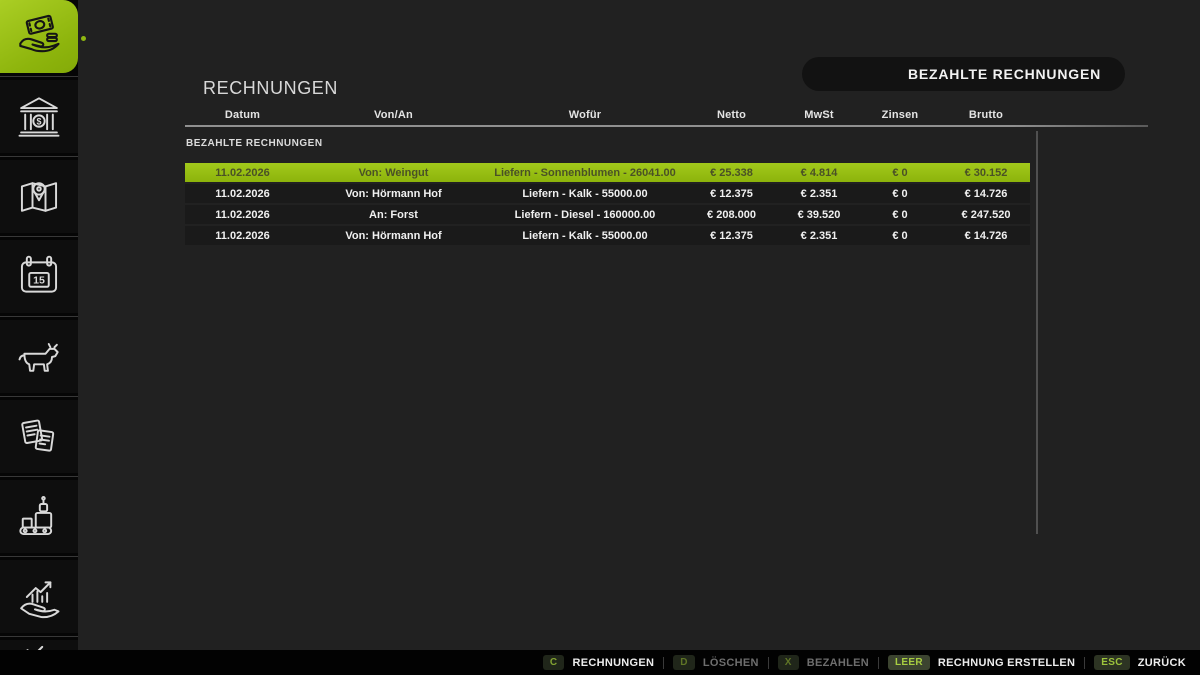  I want to click on shortcut-label: RECHNUNGEN, so click(613, 662).